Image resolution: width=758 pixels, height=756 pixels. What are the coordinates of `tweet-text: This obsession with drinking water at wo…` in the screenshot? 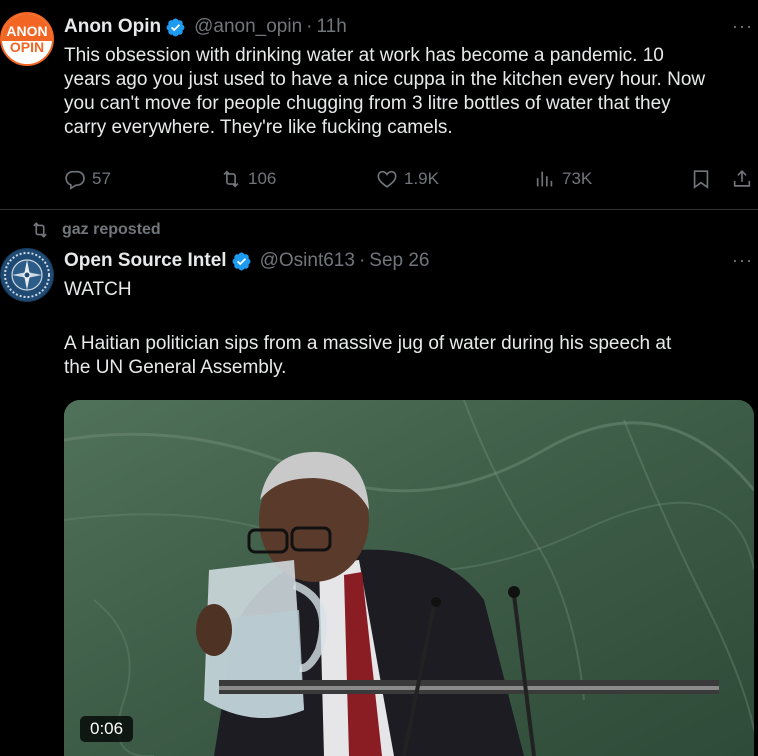 It's located at (409, 92).